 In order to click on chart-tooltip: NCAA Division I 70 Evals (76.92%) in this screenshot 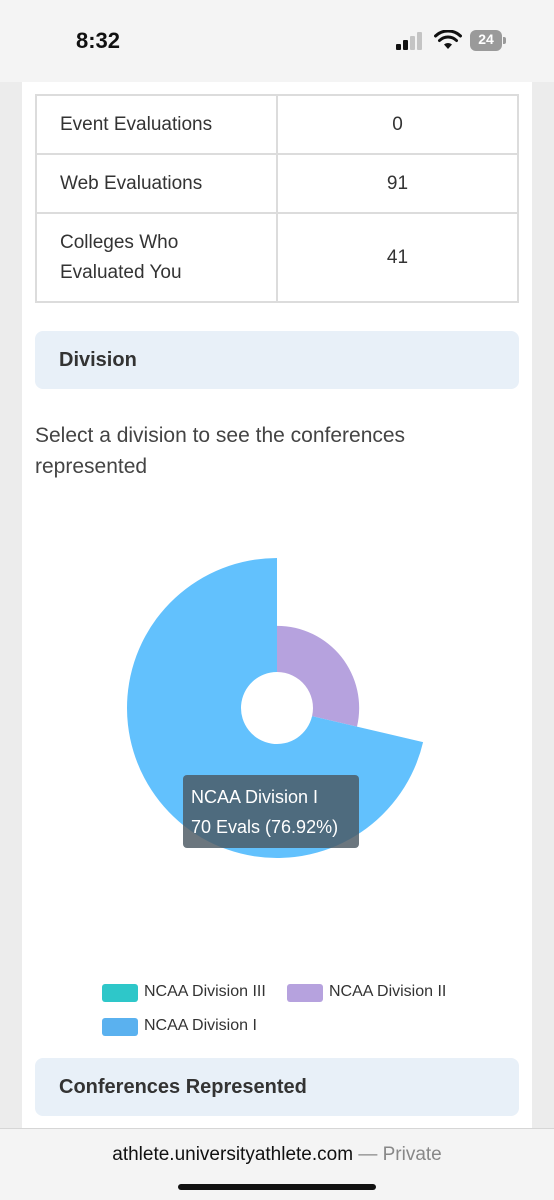, I will do `click(271, 811)`.